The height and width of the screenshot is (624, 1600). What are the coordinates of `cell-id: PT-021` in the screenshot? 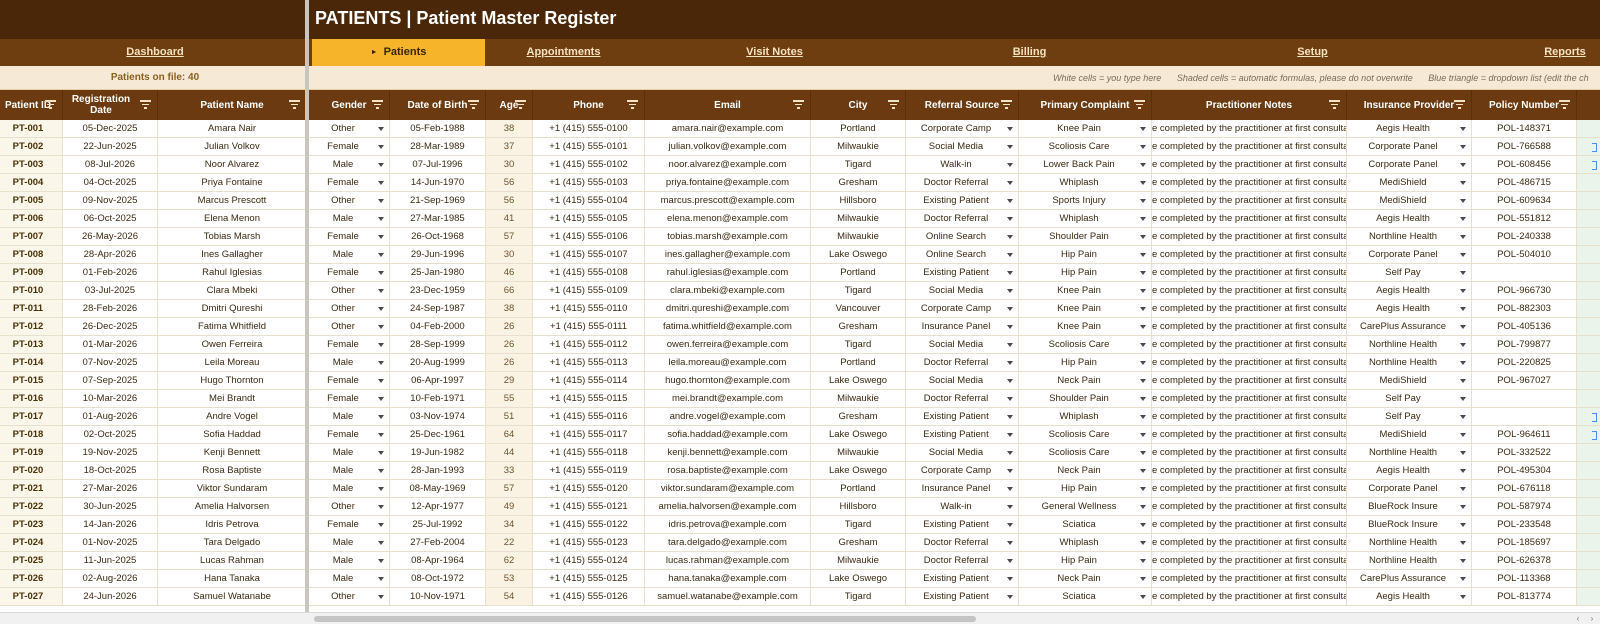 It's located at (31, 489).